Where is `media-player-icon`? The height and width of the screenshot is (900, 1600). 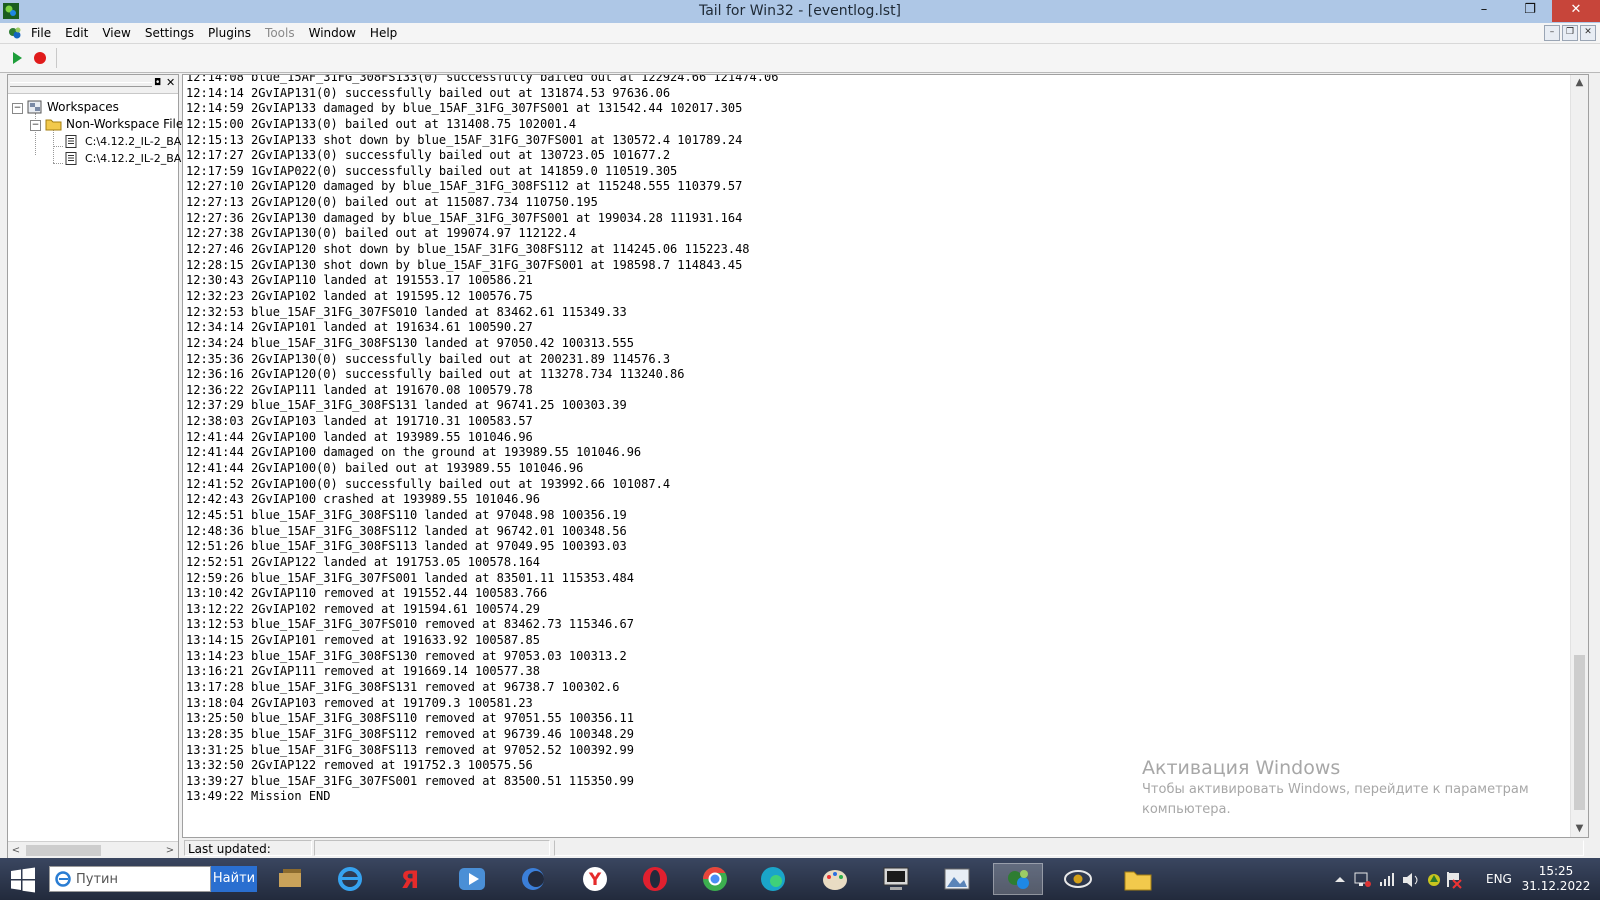 media-player-icon is located at coordinates (472, 879).